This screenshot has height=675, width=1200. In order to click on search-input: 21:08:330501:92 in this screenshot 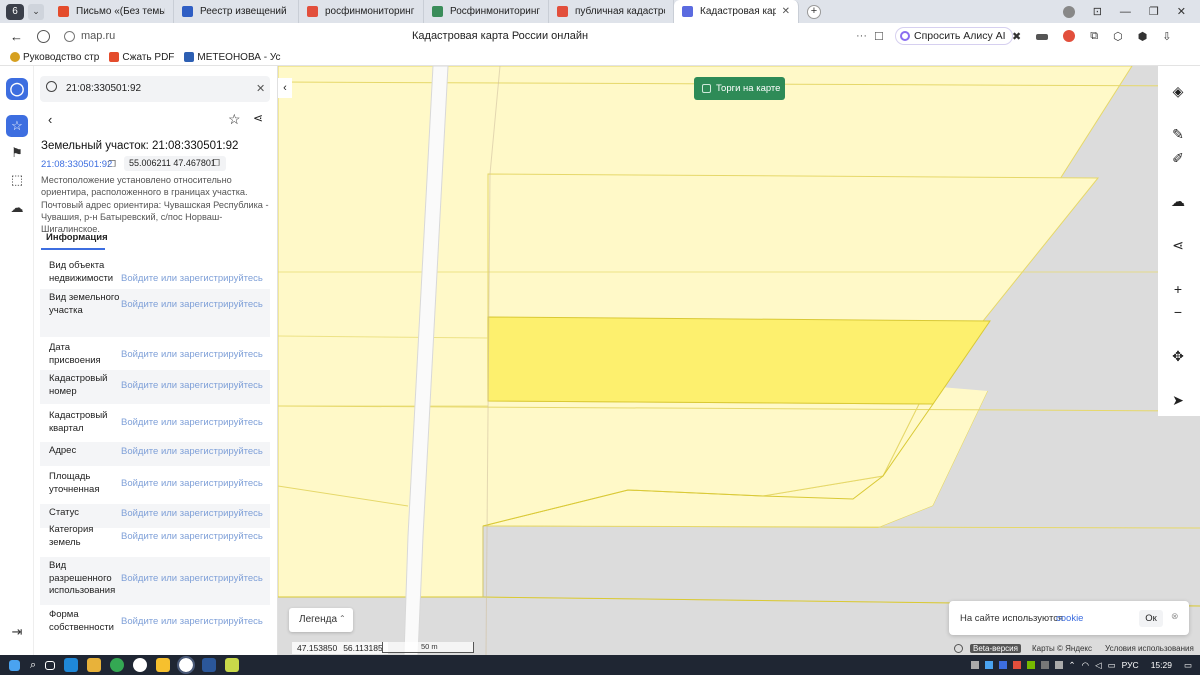, I will do `click(103, 88)`.